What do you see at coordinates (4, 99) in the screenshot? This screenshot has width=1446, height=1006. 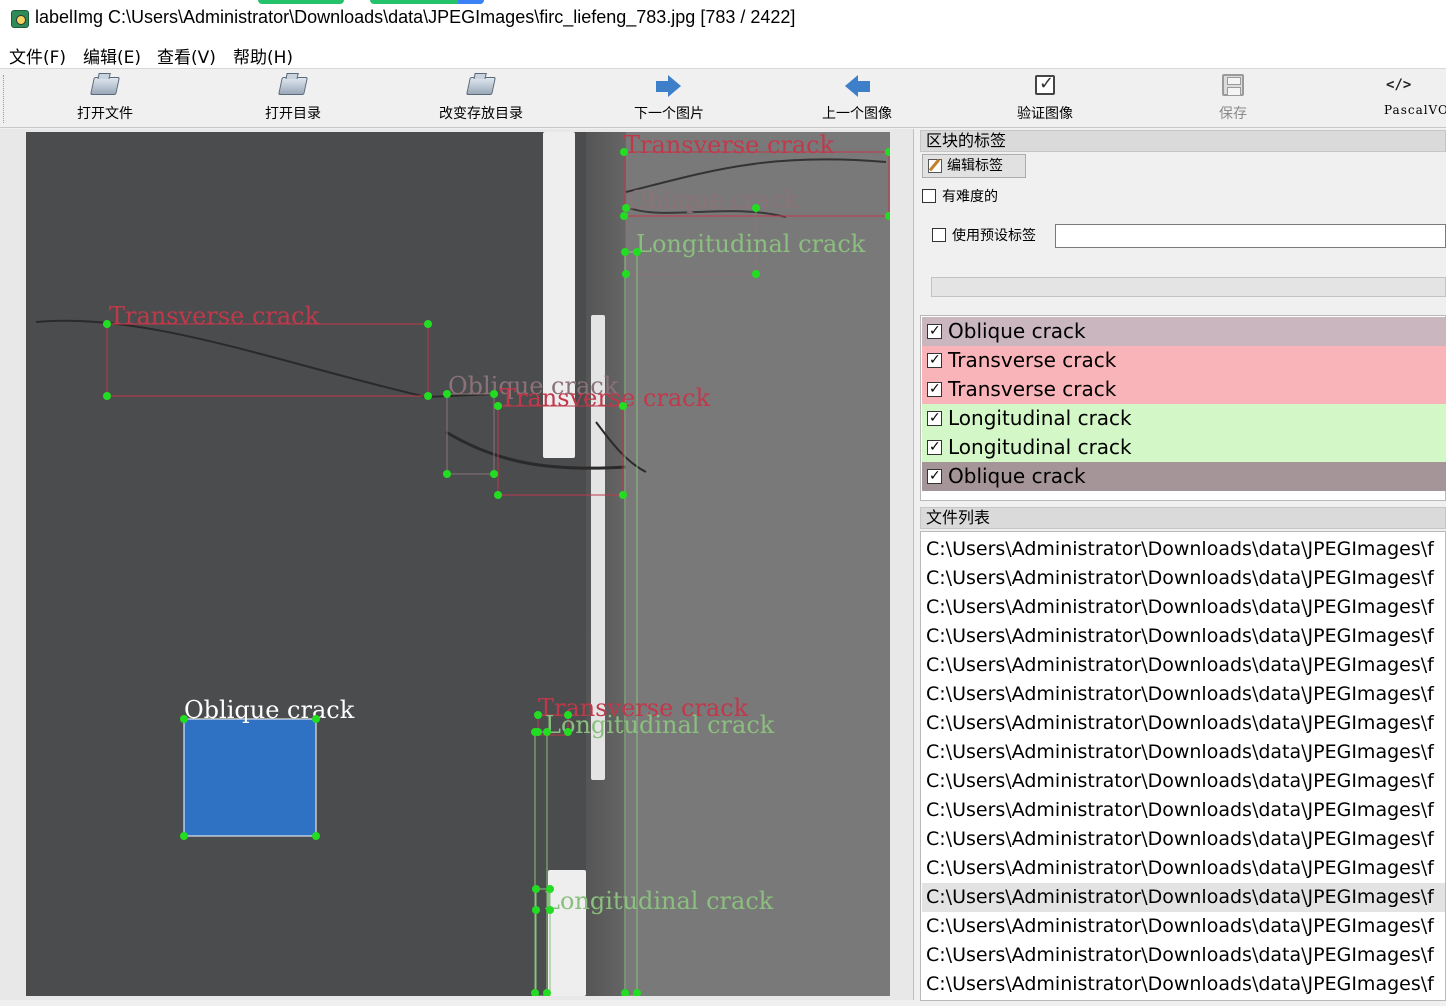 I see `toolbar-grip` at bounding box center [4, 99].